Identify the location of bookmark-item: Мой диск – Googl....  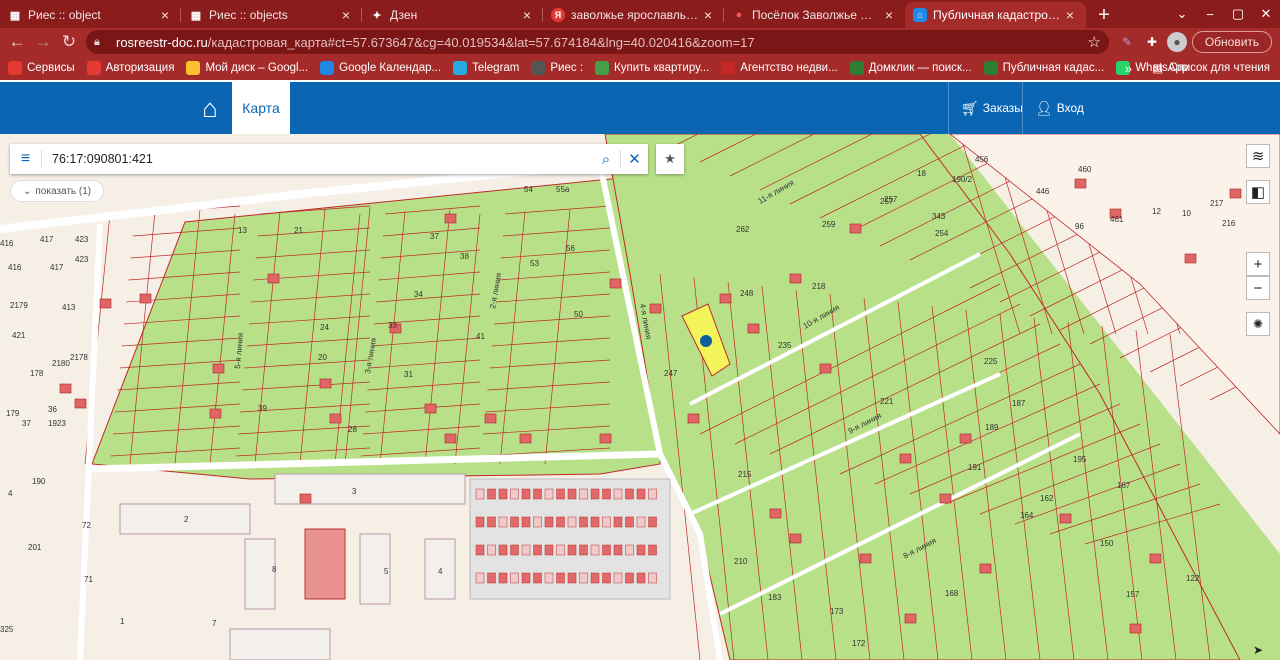
(247, 68).